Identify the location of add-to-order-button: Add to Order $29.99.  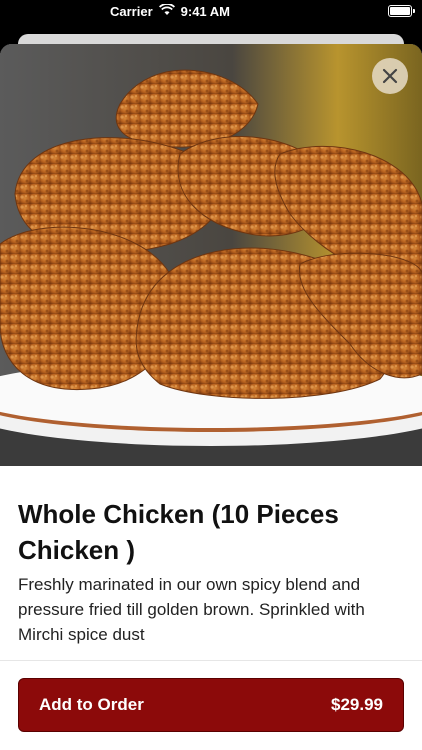
(211, 705).